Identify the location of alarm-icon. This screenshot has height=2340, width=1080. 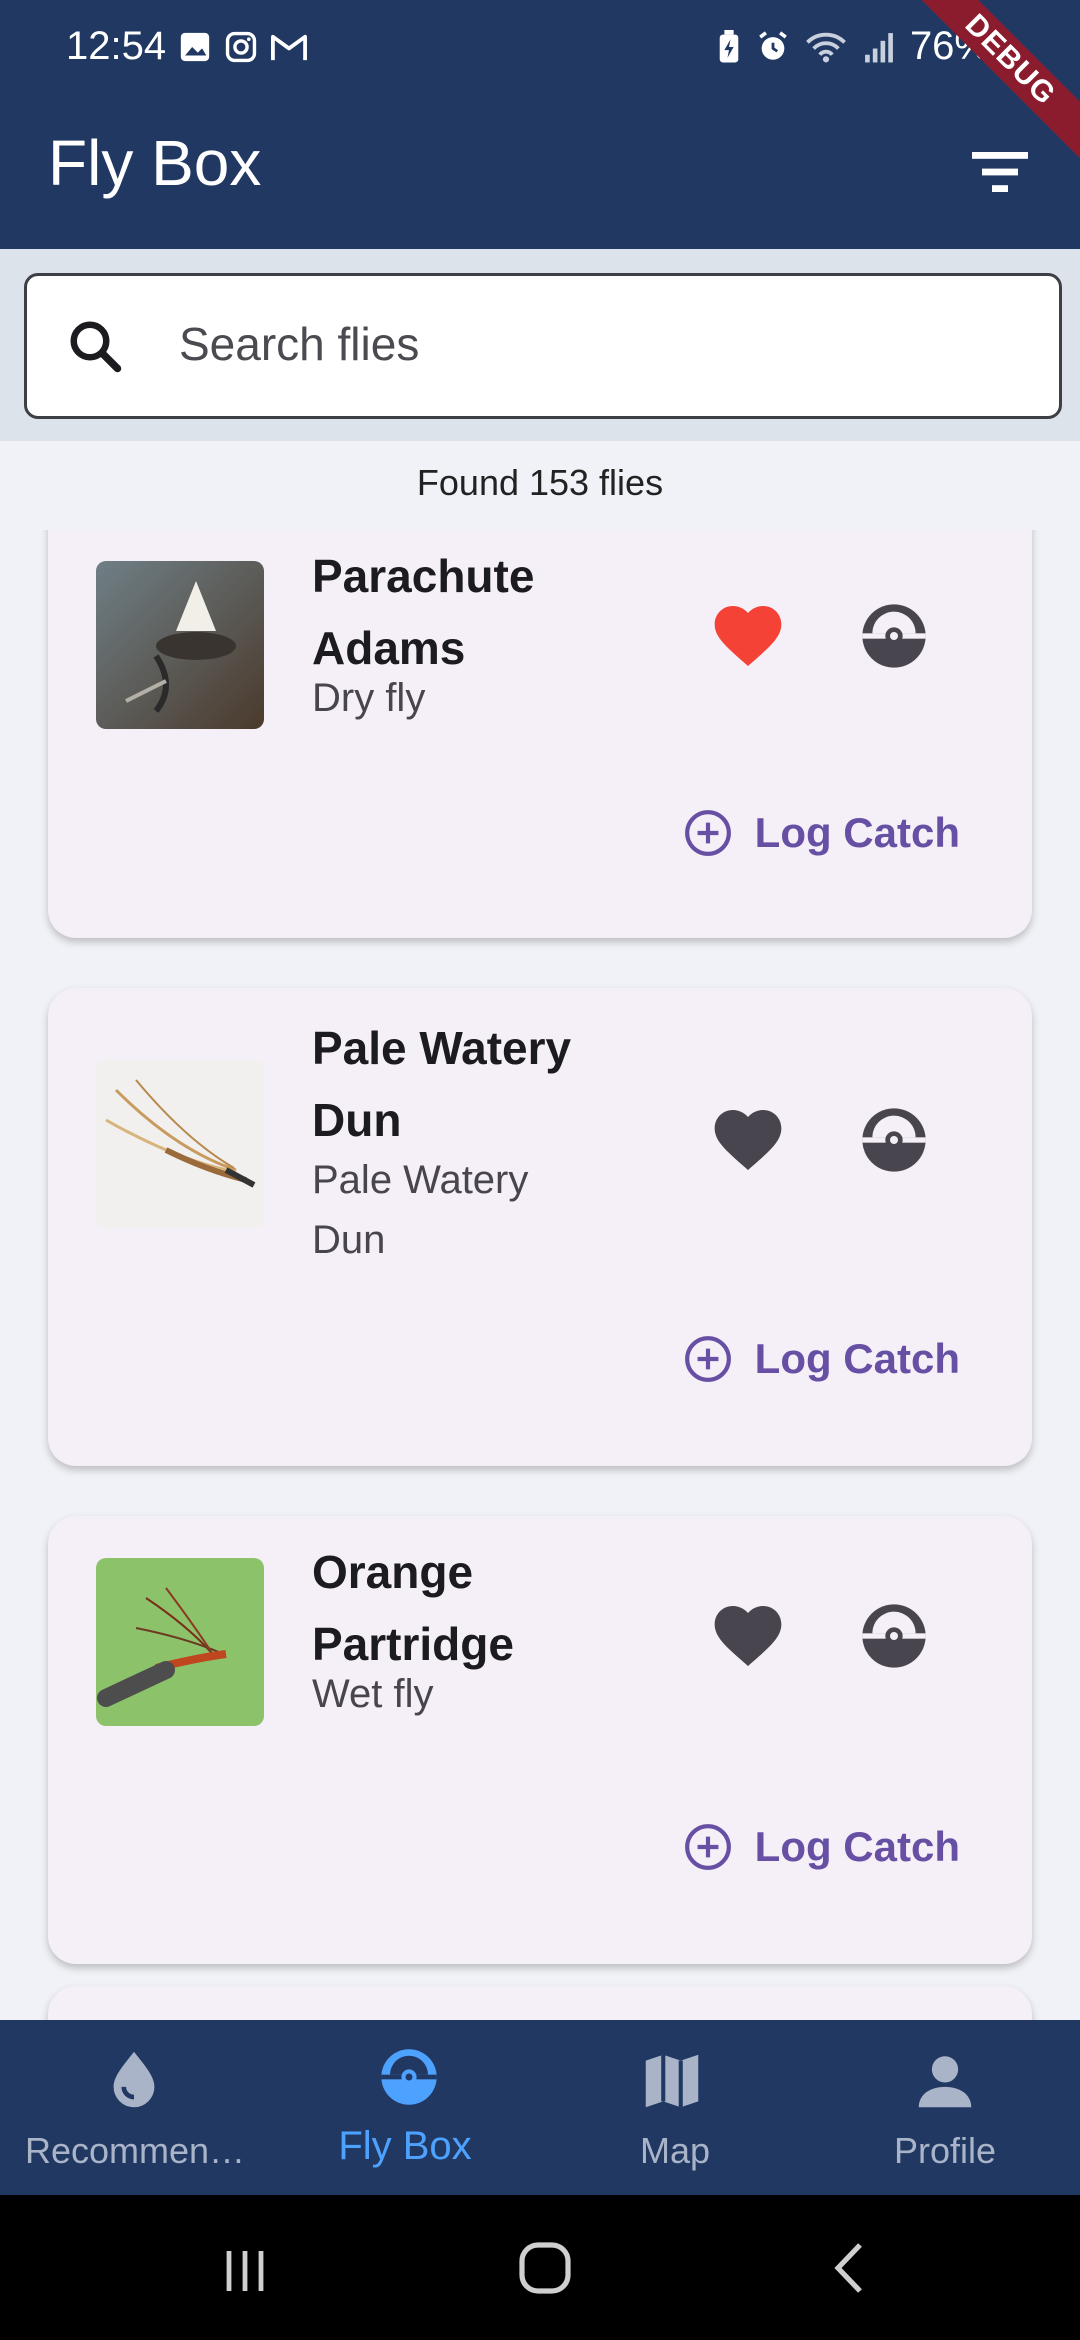
(773, 45).